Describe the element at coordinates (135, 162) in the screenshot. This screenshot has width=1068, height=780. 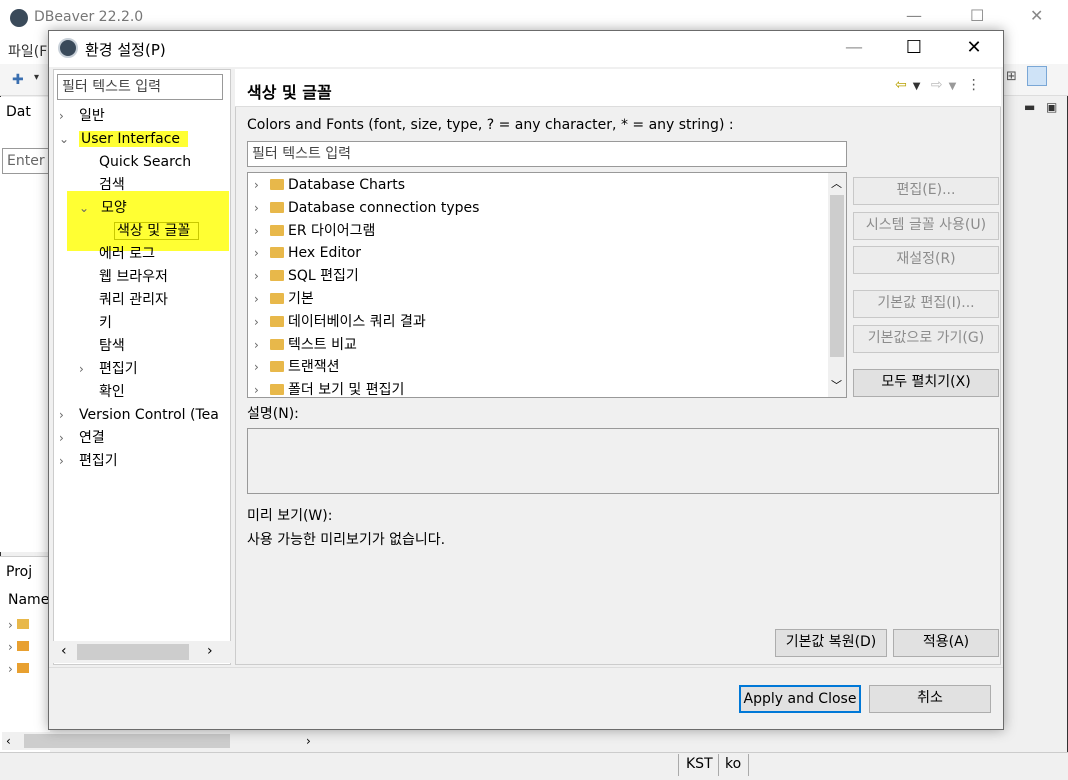
I see `tree-item: Quick Search` at that location.